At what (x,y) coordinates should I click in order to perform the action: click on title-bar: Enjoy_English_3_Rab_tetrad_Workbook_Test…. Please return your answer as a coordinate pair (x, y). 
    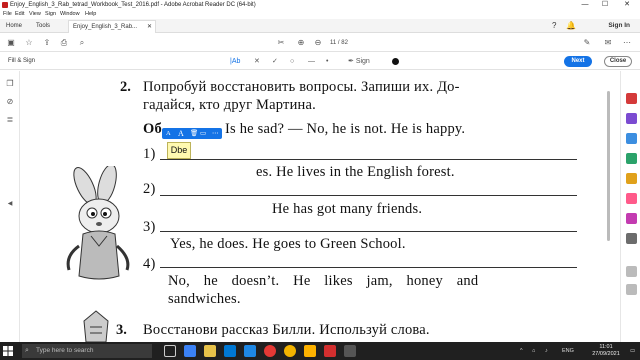
    Looking at the image, I should click on (320, 5).